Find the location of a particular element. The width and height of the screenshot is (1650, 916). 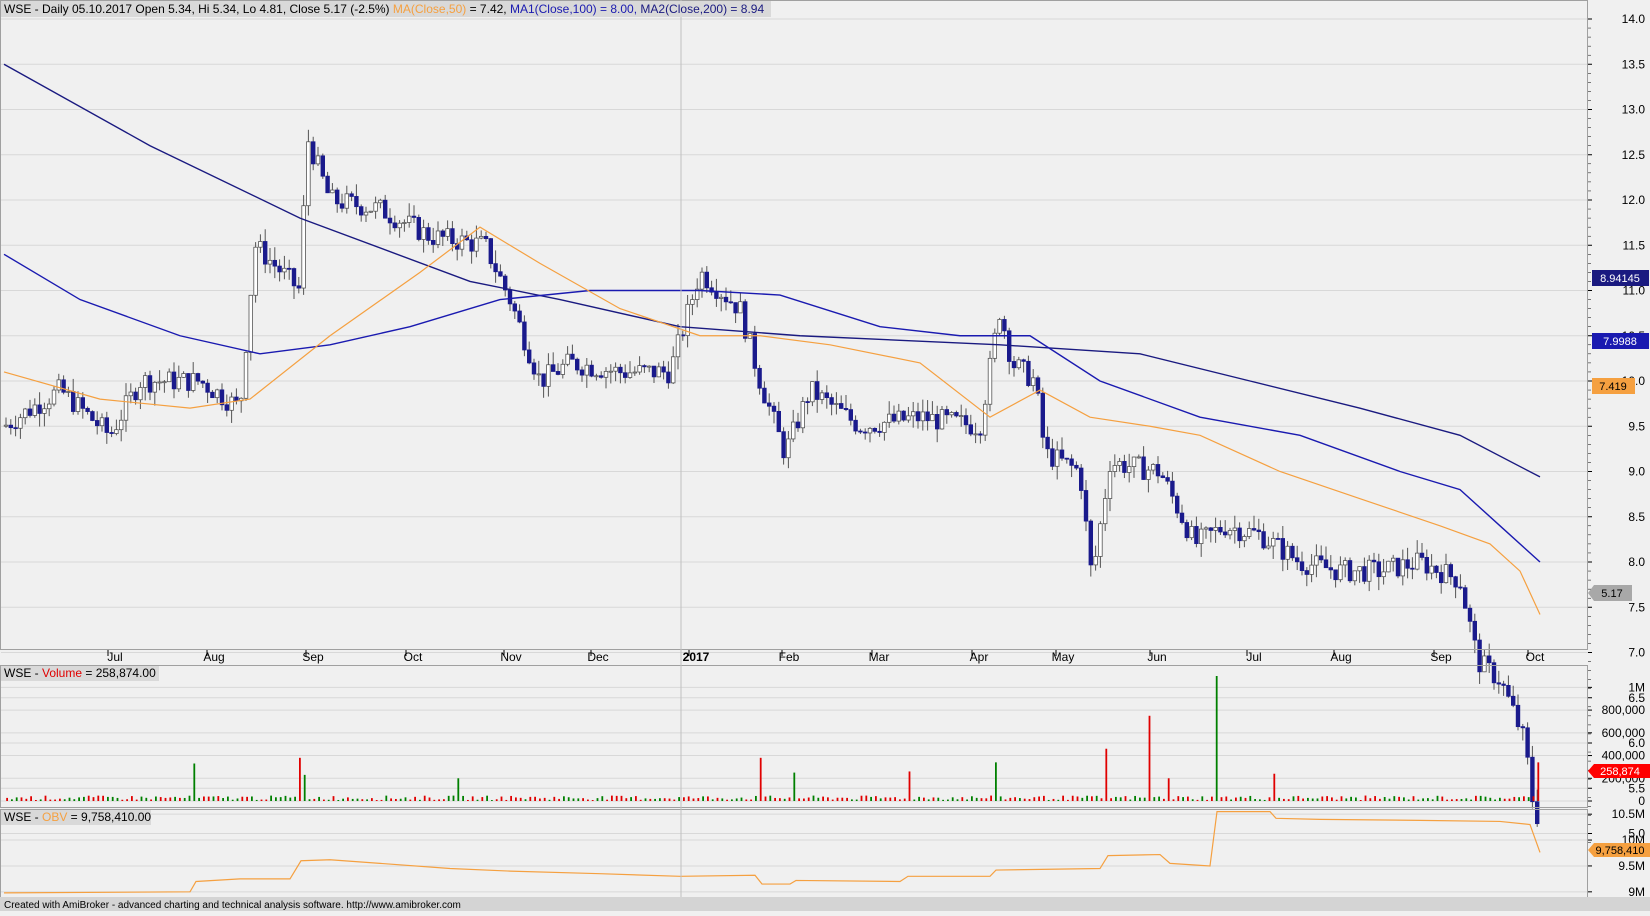

x-tick-label: Sep is located at coordinates (1441, 657).